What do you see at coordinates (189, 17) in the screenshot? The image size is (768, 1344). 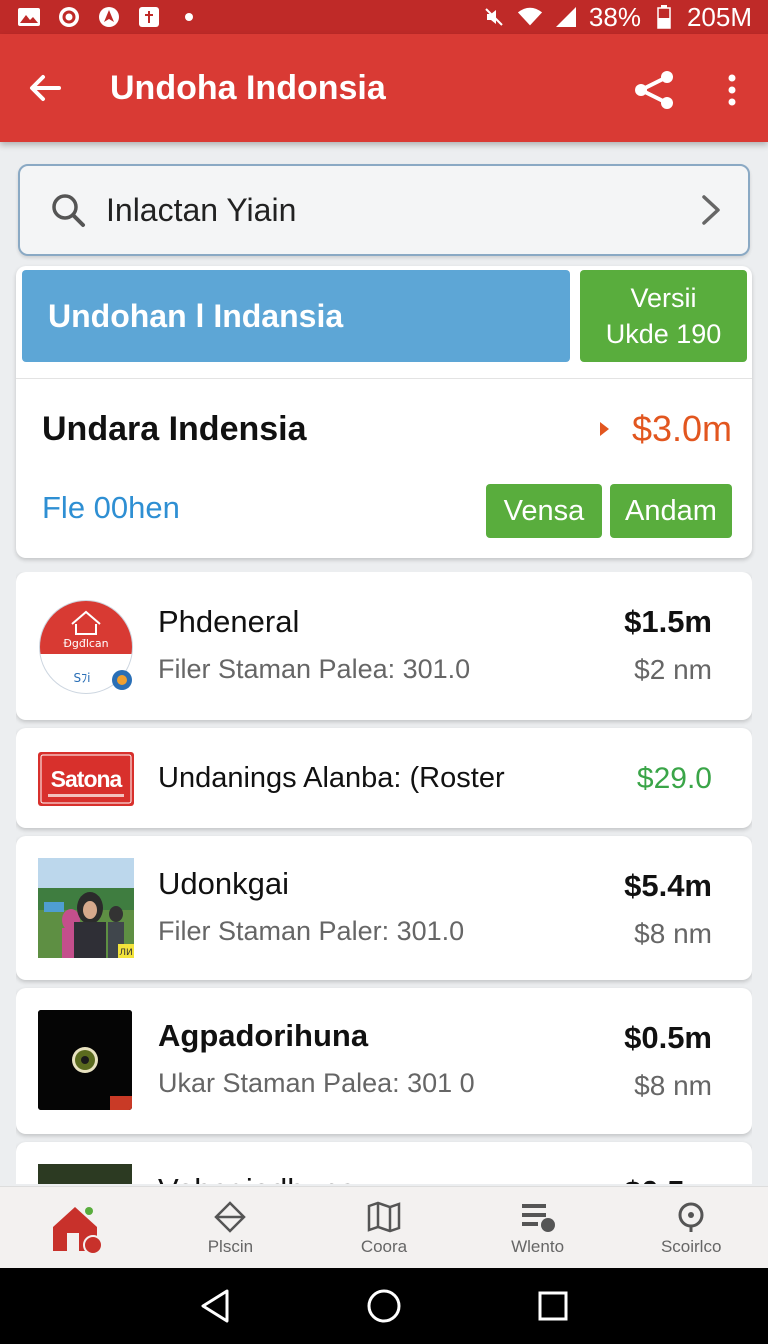 I see `dot-icon` at bounding box center [189, 17].